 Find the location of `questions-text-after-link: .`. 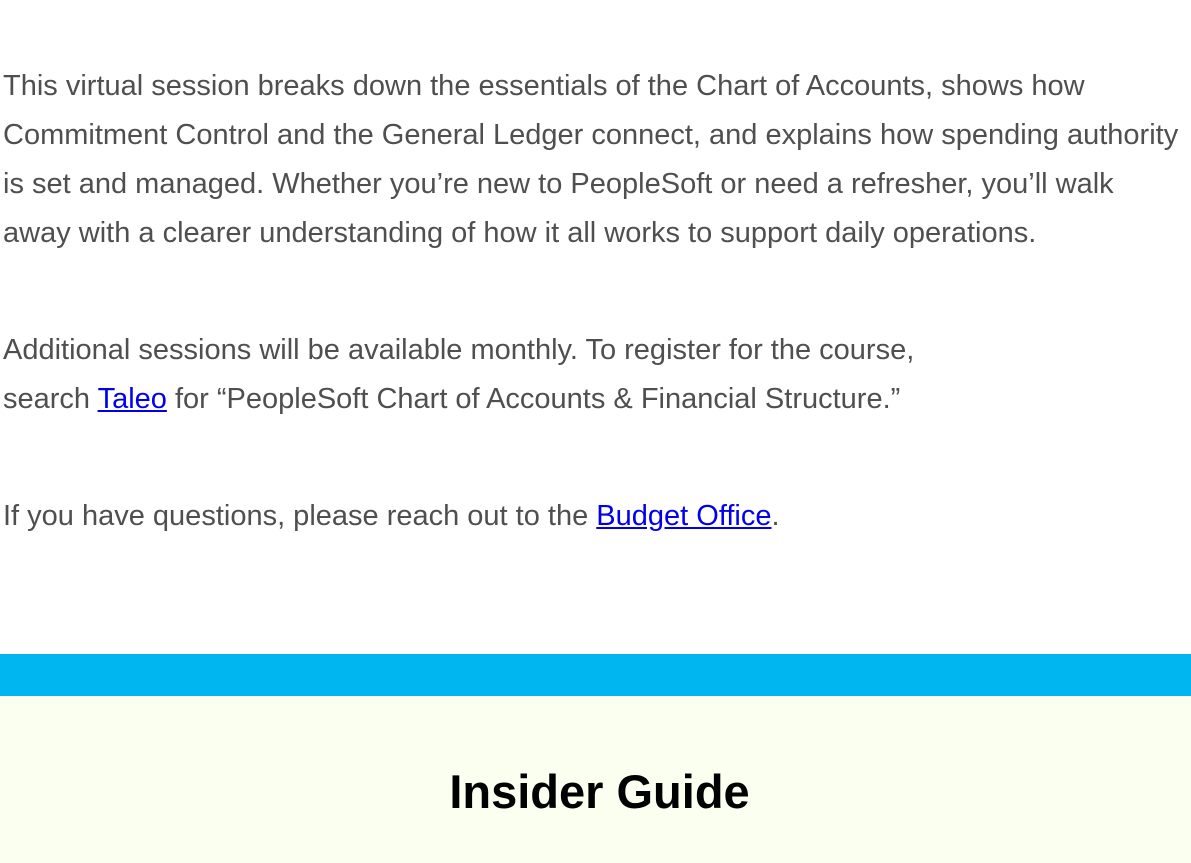

questions-text-after-link: . is located at coordinates (775, 516).